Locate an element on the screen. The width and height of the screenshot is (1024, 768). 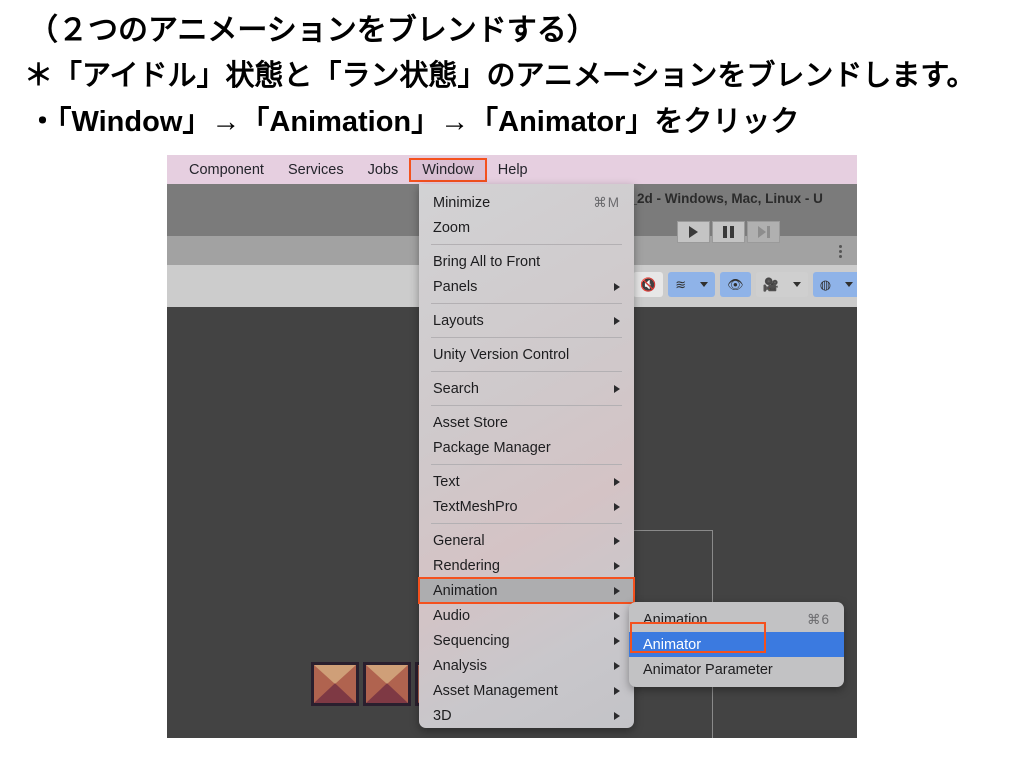
menu-item-analysis: Analysis is located at coordinates (526, 665).